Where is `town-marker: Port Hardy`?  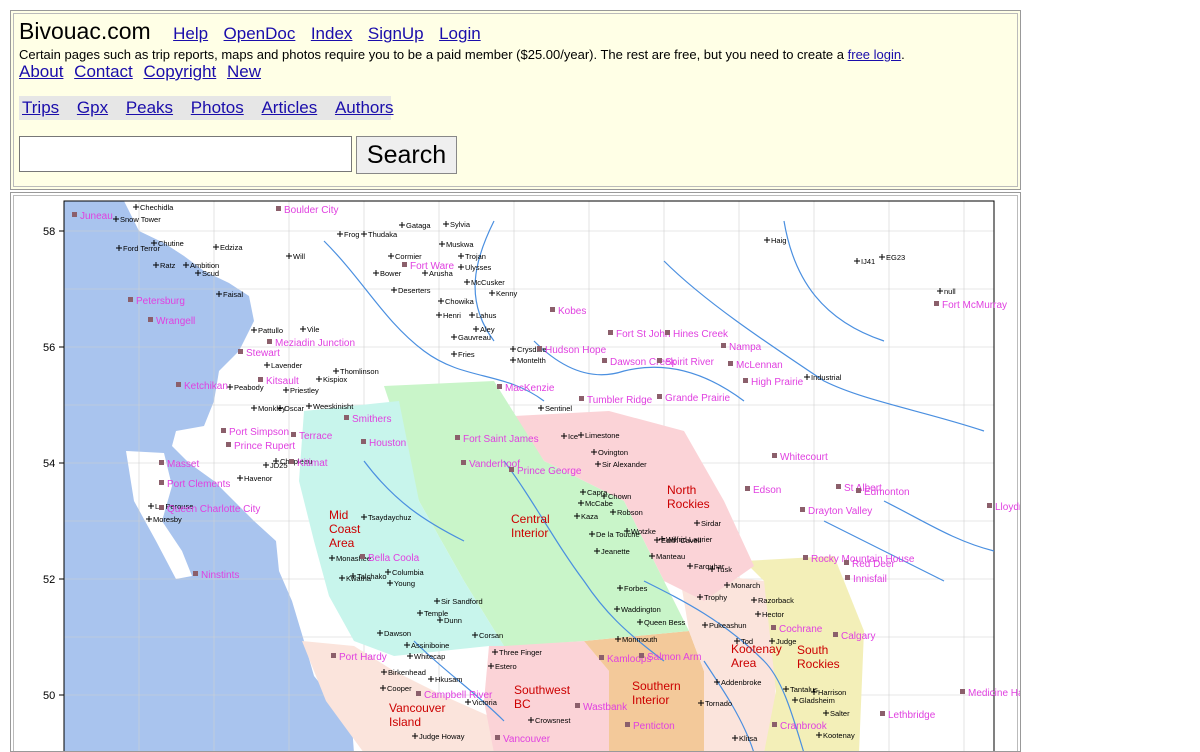
town-marker: Port Hardy is located at coordinates (359, 657).